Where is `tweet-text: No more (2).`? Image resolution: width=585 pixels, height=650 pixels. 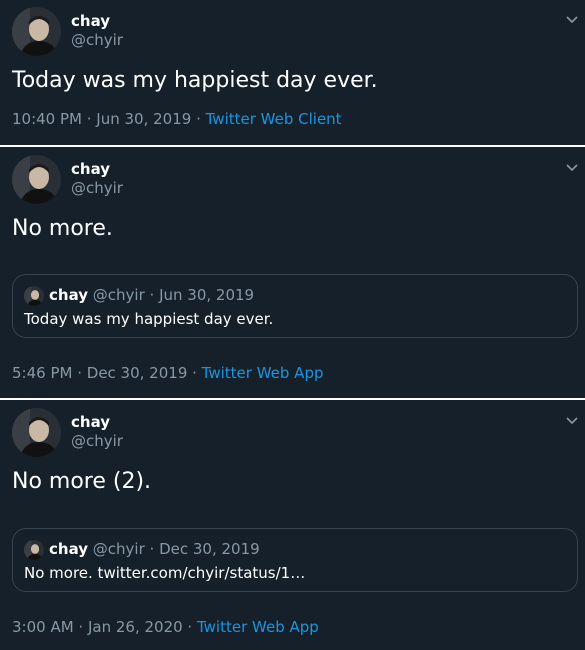
tweet-text: No more (2). is located at coordinates (82, 481).